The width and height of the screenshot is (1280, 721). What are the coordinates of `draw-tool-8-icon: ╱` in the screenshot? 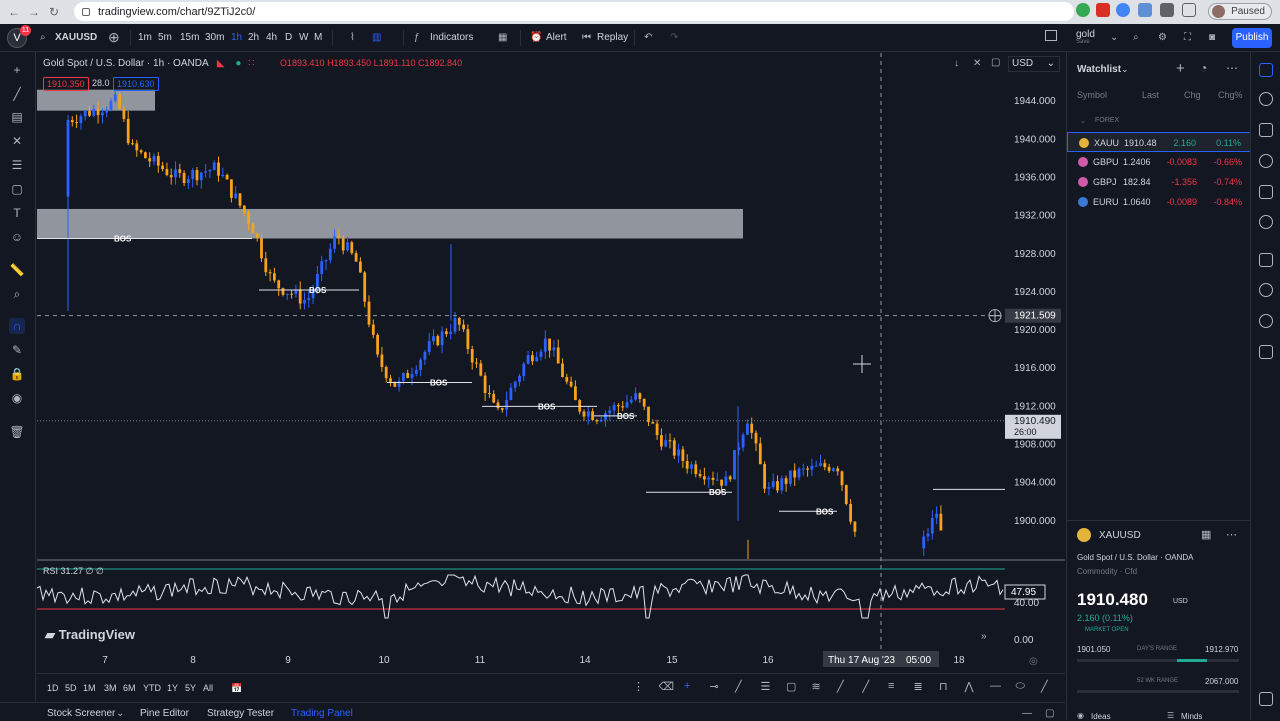 It's located at (840, 686).